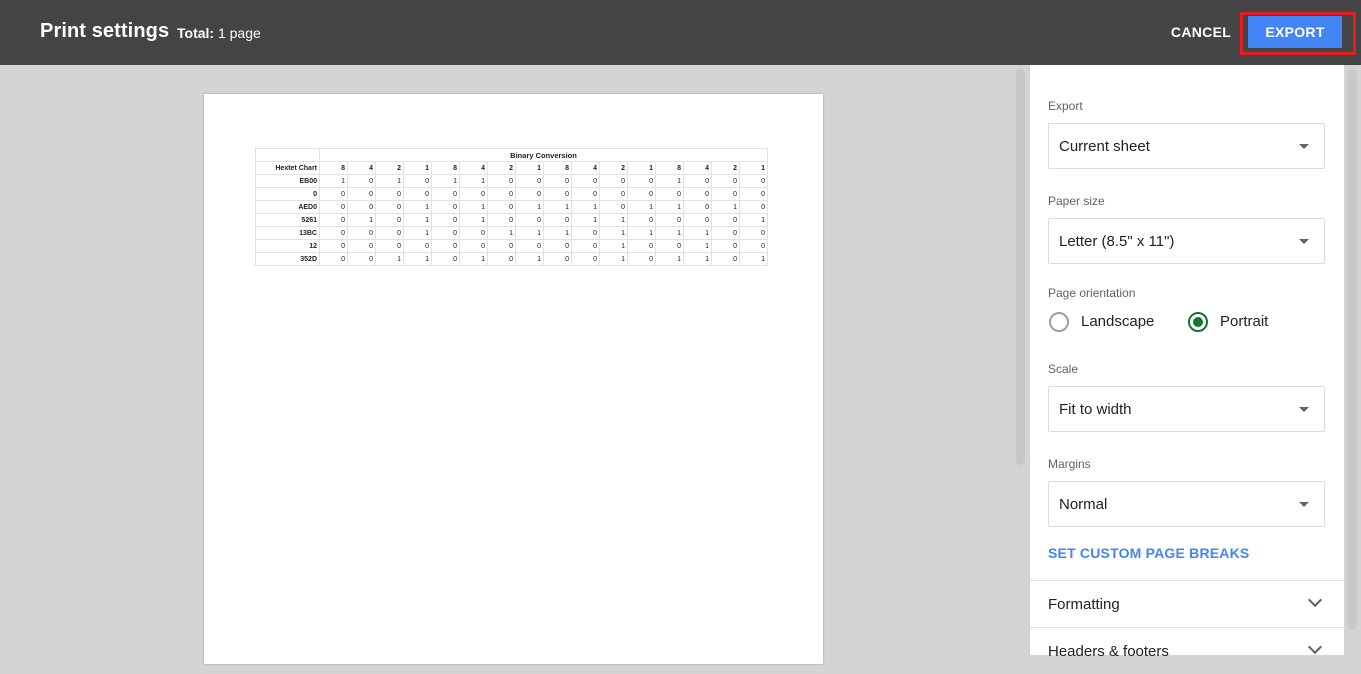 The image size is (1361, 674). What do you see at coordinates (511, 207) in the screenshot?
I see `table-row: AED0 0 0 0 1 0 1 0 1 1 1 0 1 1 0 1 0` at bounding box center [511, 207].